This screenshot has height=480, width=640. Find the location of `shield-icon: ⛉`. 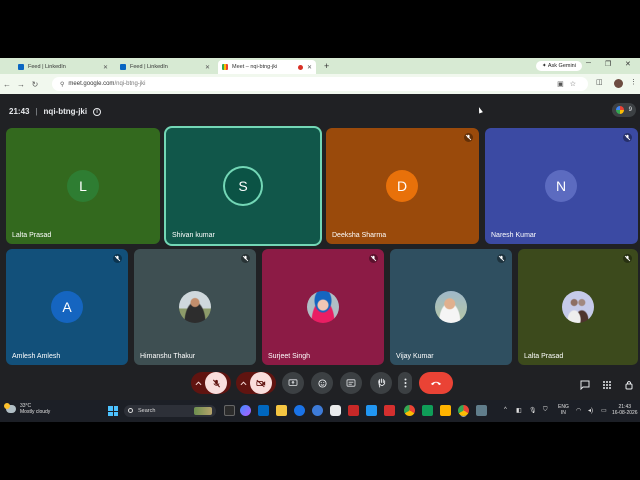

shield-icon: ⛉ is located at coordinates (545, 410).